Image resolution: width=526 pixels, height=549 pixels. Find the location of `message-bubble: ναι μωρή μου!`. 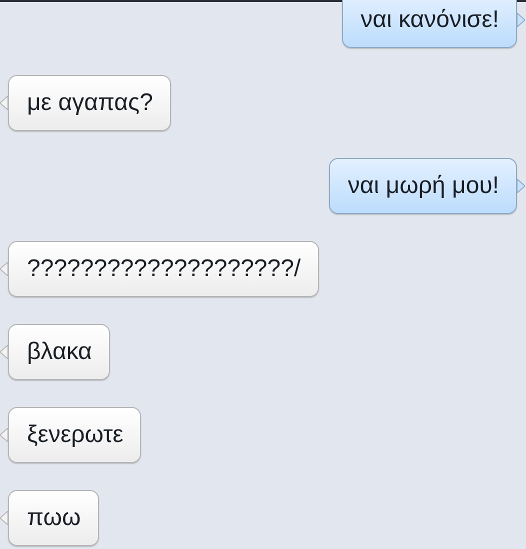

message-bubble: ναι μωρή μου! is located at coordinates (422, 186).